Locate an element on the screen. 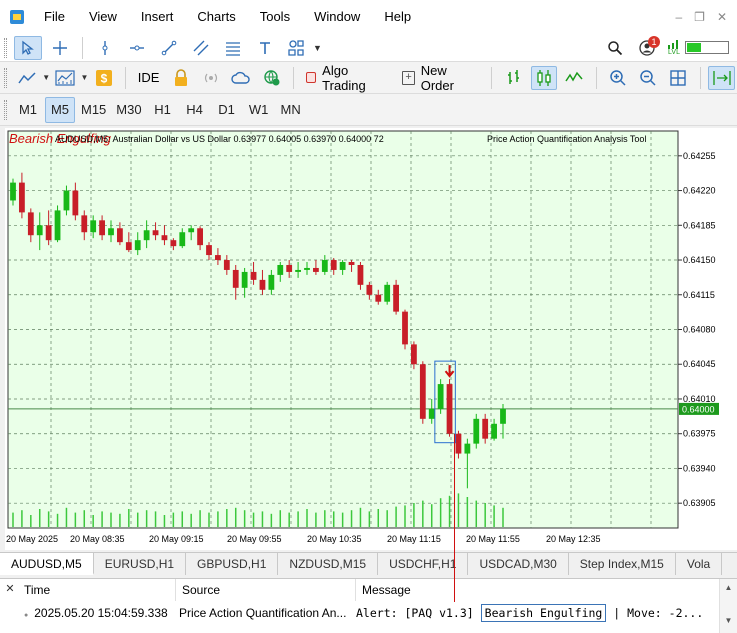 The image size is (737, 633). bar-chart-mode-button is located at coordinates (513, 78).